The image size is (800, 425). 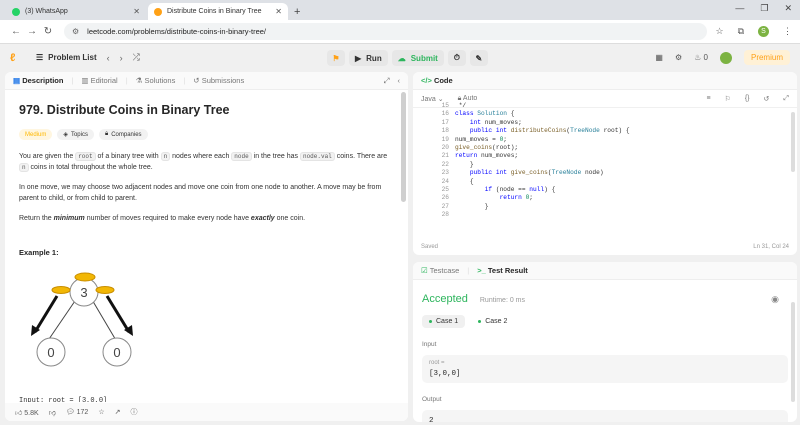 I want to click on braces-icon: {}, so click(x=747, y=98).